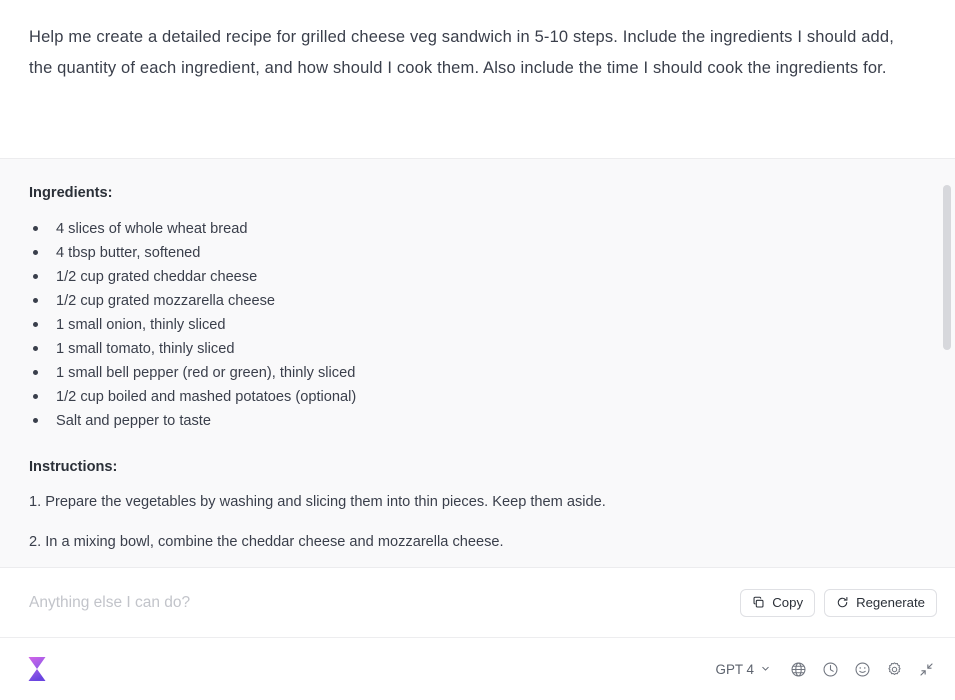 The width and height of the screenshot is (955, 700). Describe the element at coordinates (462, 229) in the screenshot. I see `list-item: 4 slices of whole wheat bread` at that location.